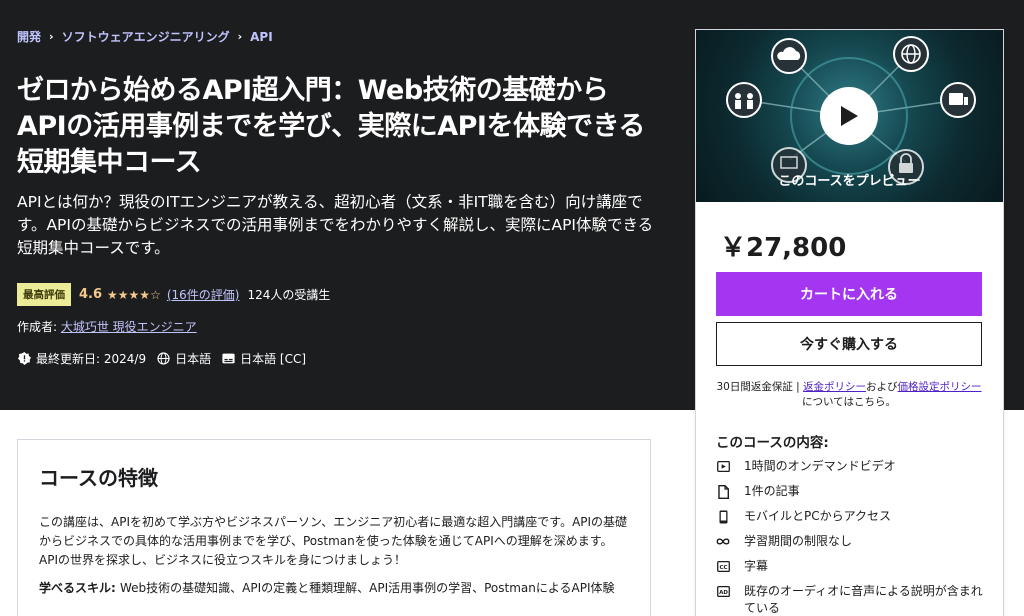  Describe the element at coordinates (772, 443) in the screenshot. I see `includes-title: このコースの内容:` at that location.